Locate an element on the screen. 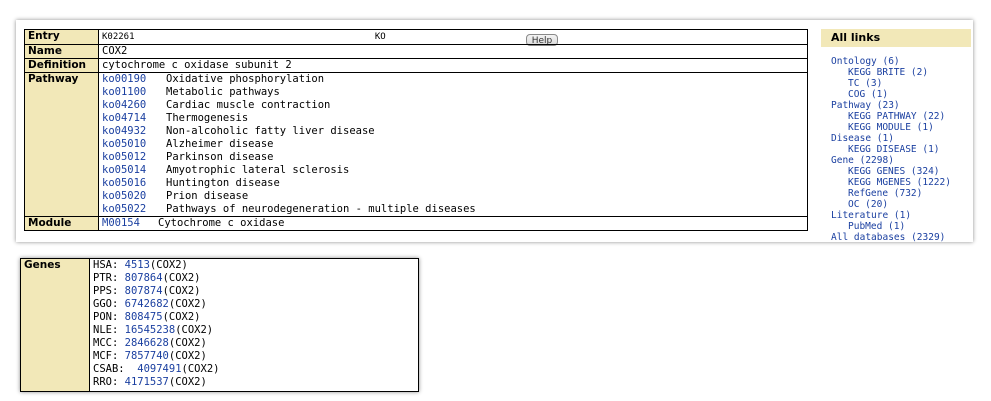  pathway-desc: Cardiac muscle contraction is located at coordinates (248, 105).